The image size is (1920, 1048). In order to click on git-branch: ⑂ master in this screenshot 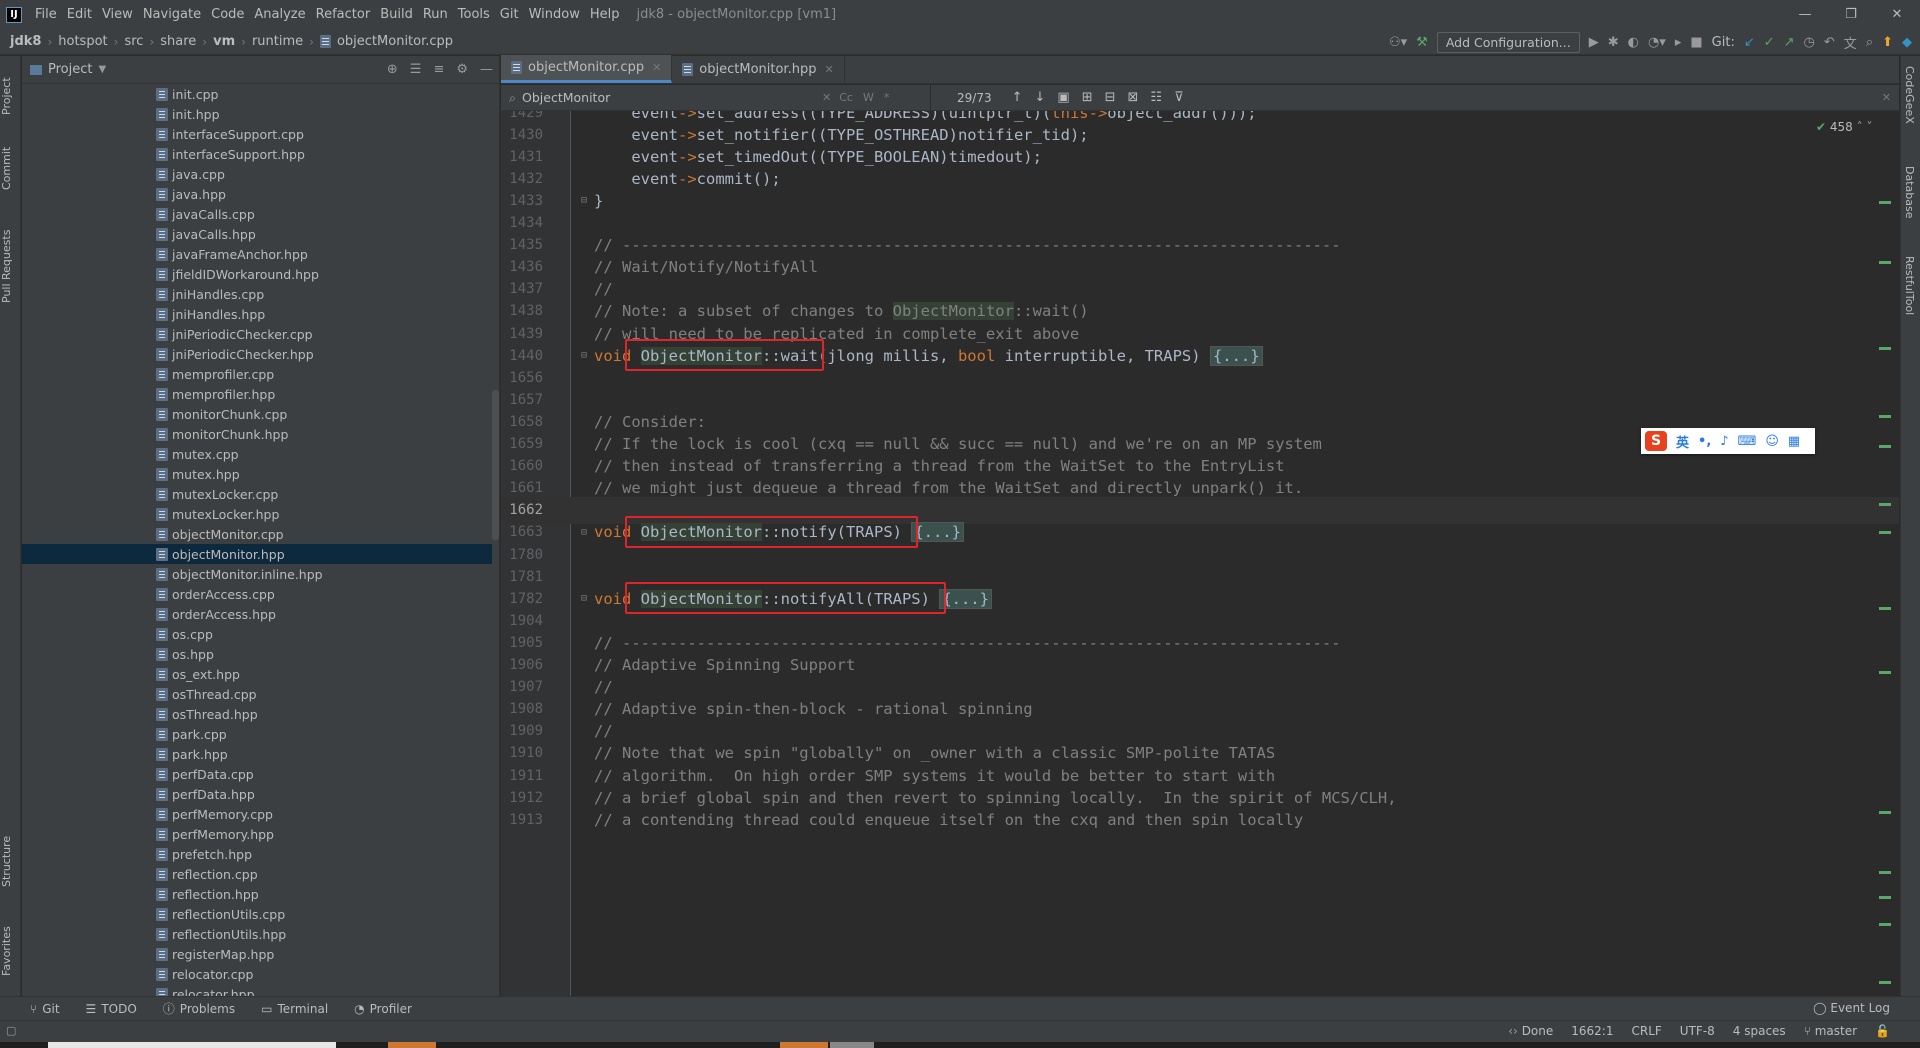, I will do `click(1830, 1031)`.